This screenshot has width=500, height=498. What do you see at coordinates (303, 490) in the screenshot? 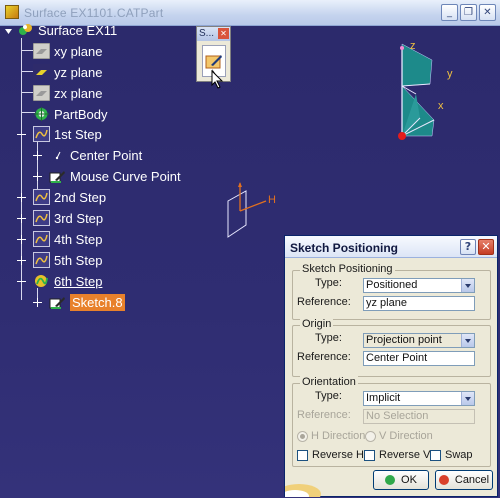
I see `catia-logo-icon` at bounding box center [303, 490].